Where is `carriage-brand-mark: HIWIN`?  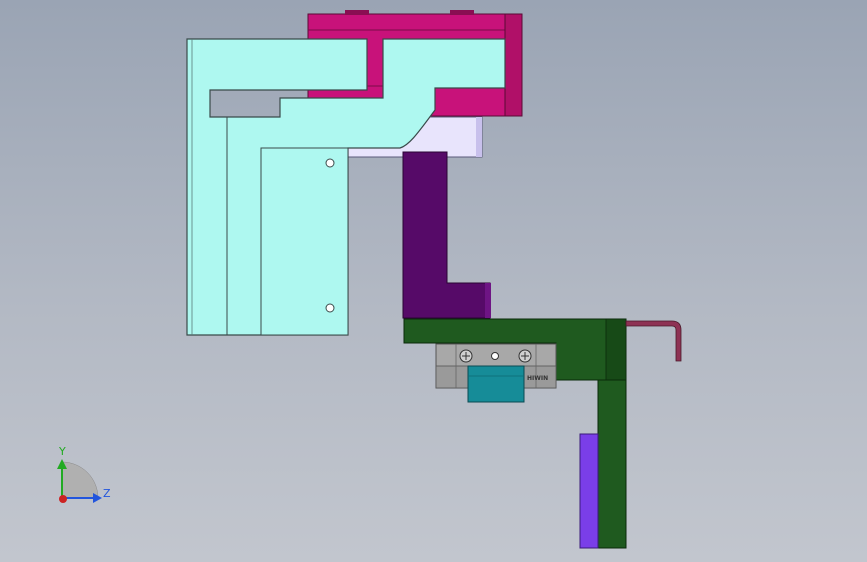 carriage-brand-mark: HIWIN is located at coordinates (537, 378).